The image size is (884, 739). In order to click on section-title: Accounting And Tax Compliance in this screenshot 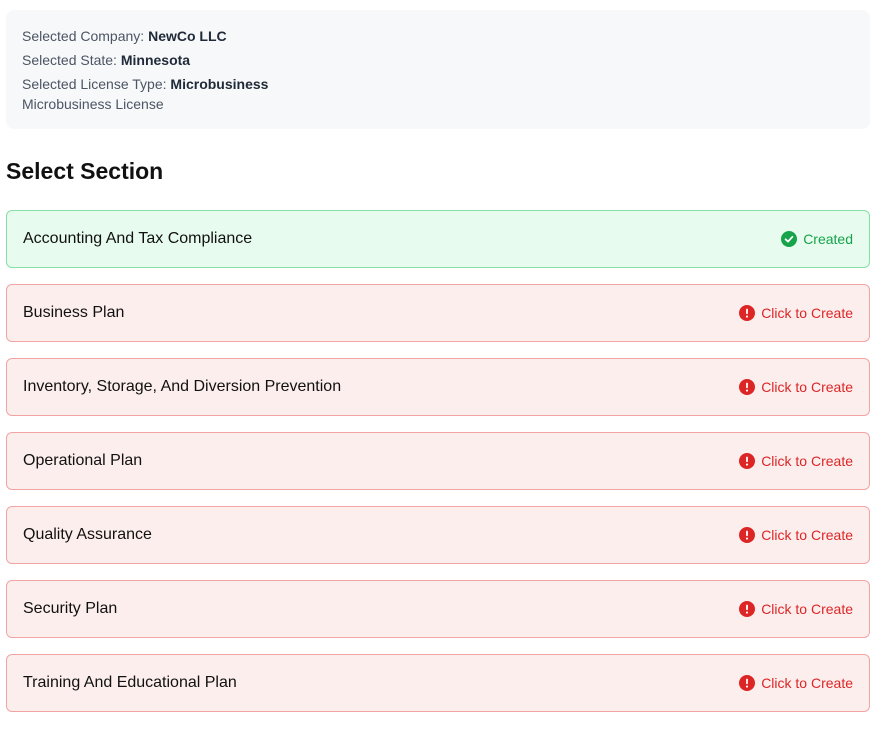, I will do `click(138, 238)`.